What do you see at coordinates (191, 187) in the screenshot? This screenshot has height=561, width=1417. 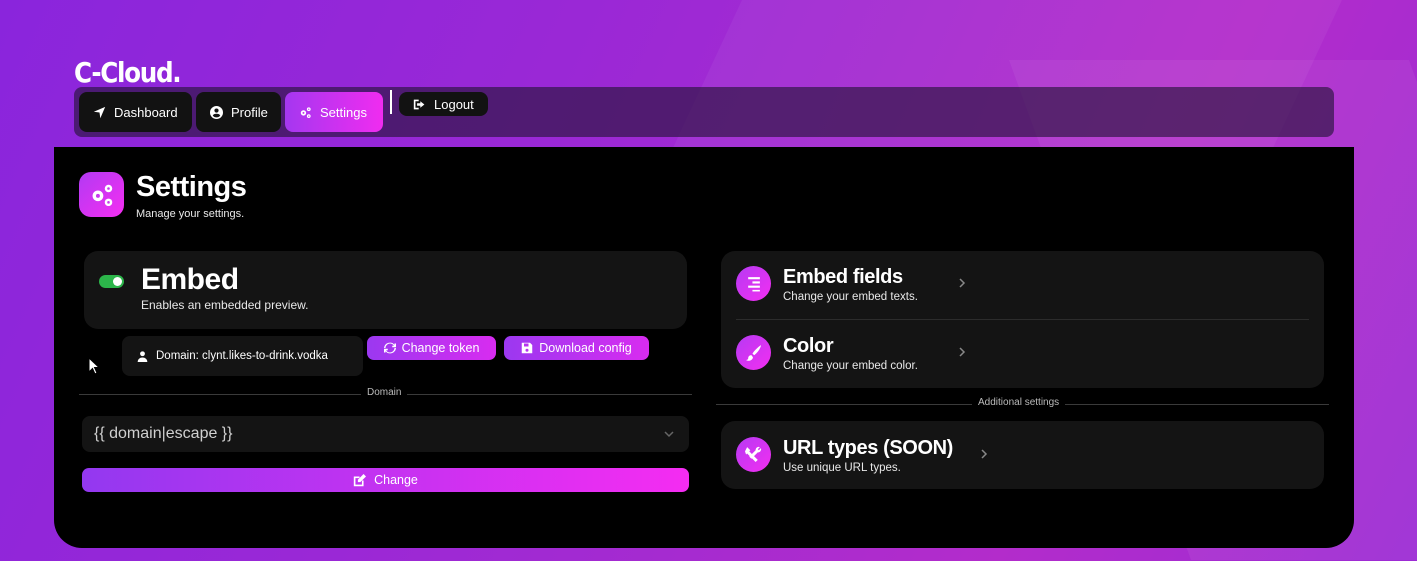 I see `page-title: Settings` at bounding box center [191, 187].